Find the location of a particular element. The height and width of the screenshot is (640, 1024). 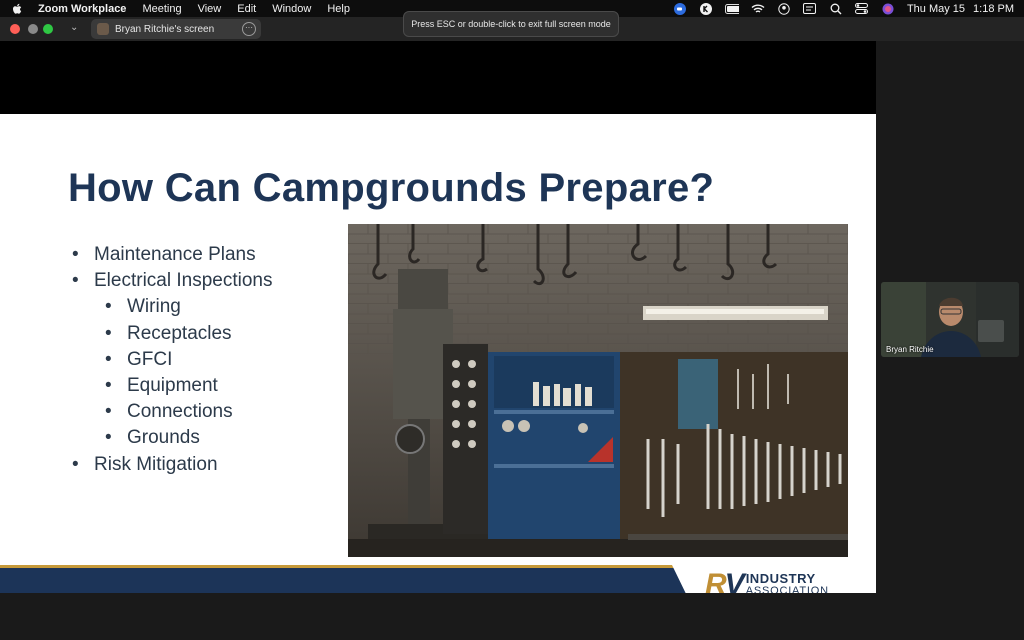

user-icon is located at coordinates (784, 8).